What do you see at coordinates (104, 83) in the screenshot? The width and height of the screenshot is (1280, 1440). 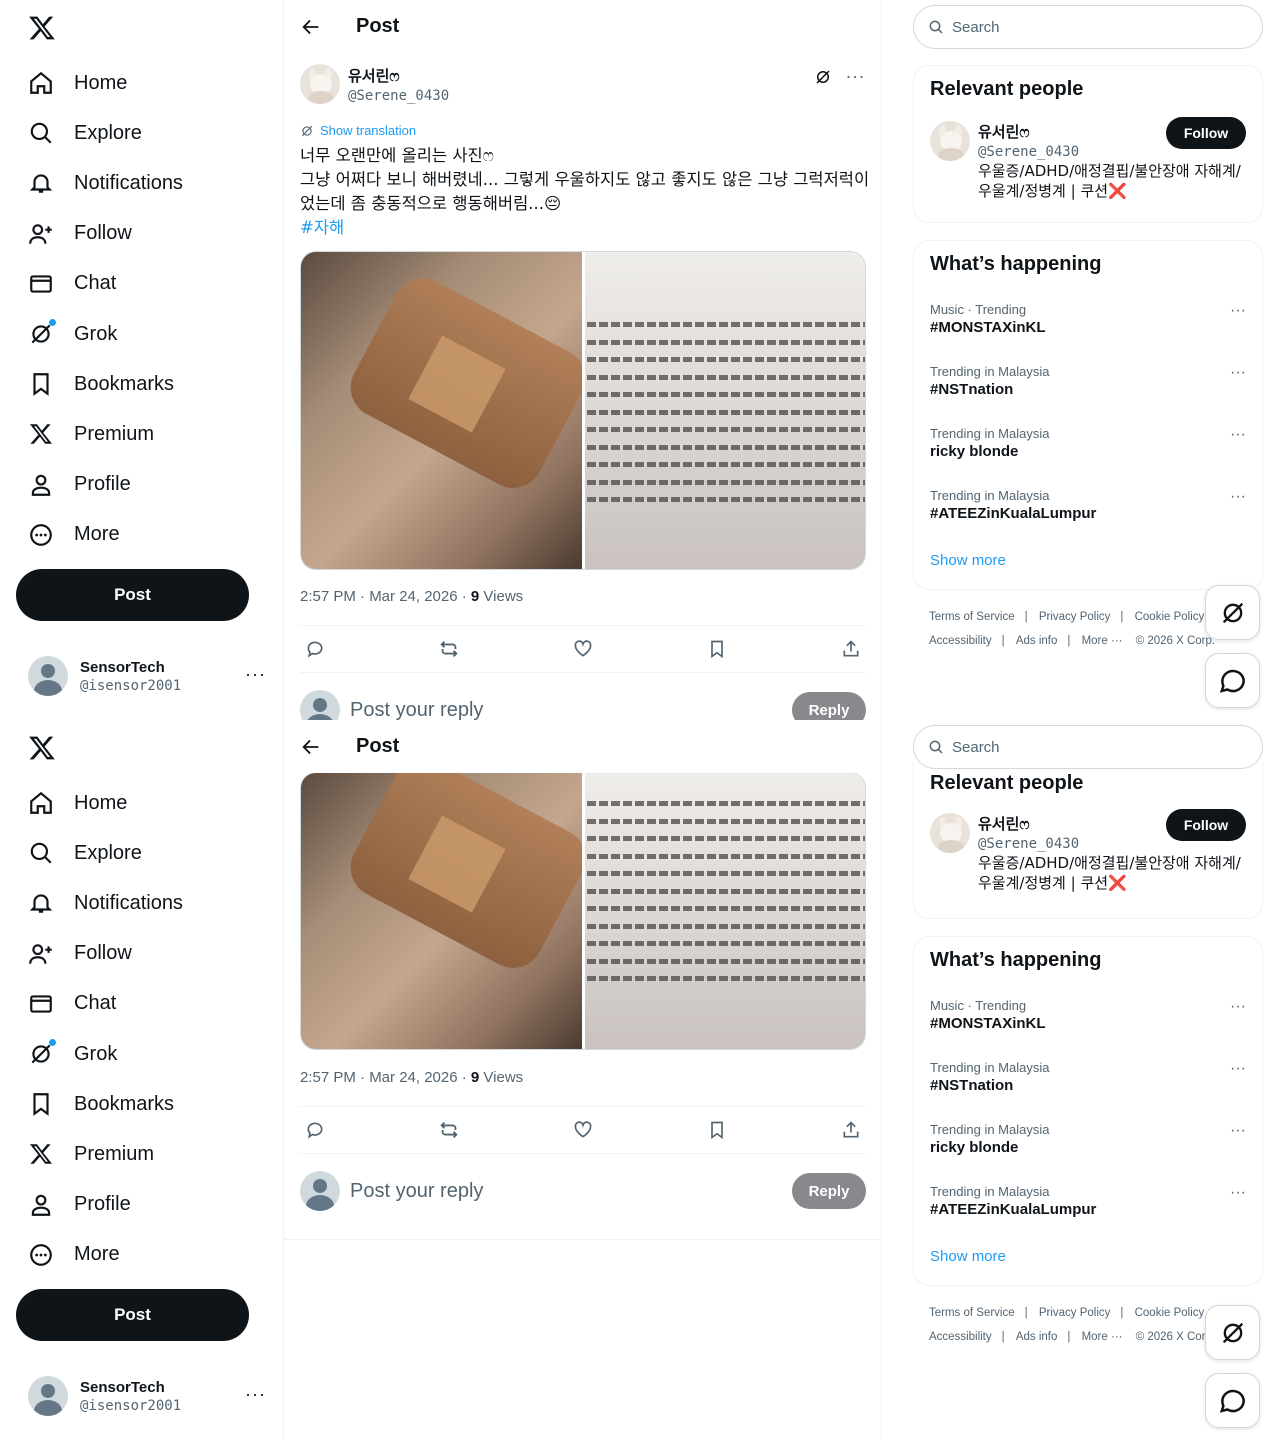 I see `nav-item-home: Home` at bounding box center [104, 83].